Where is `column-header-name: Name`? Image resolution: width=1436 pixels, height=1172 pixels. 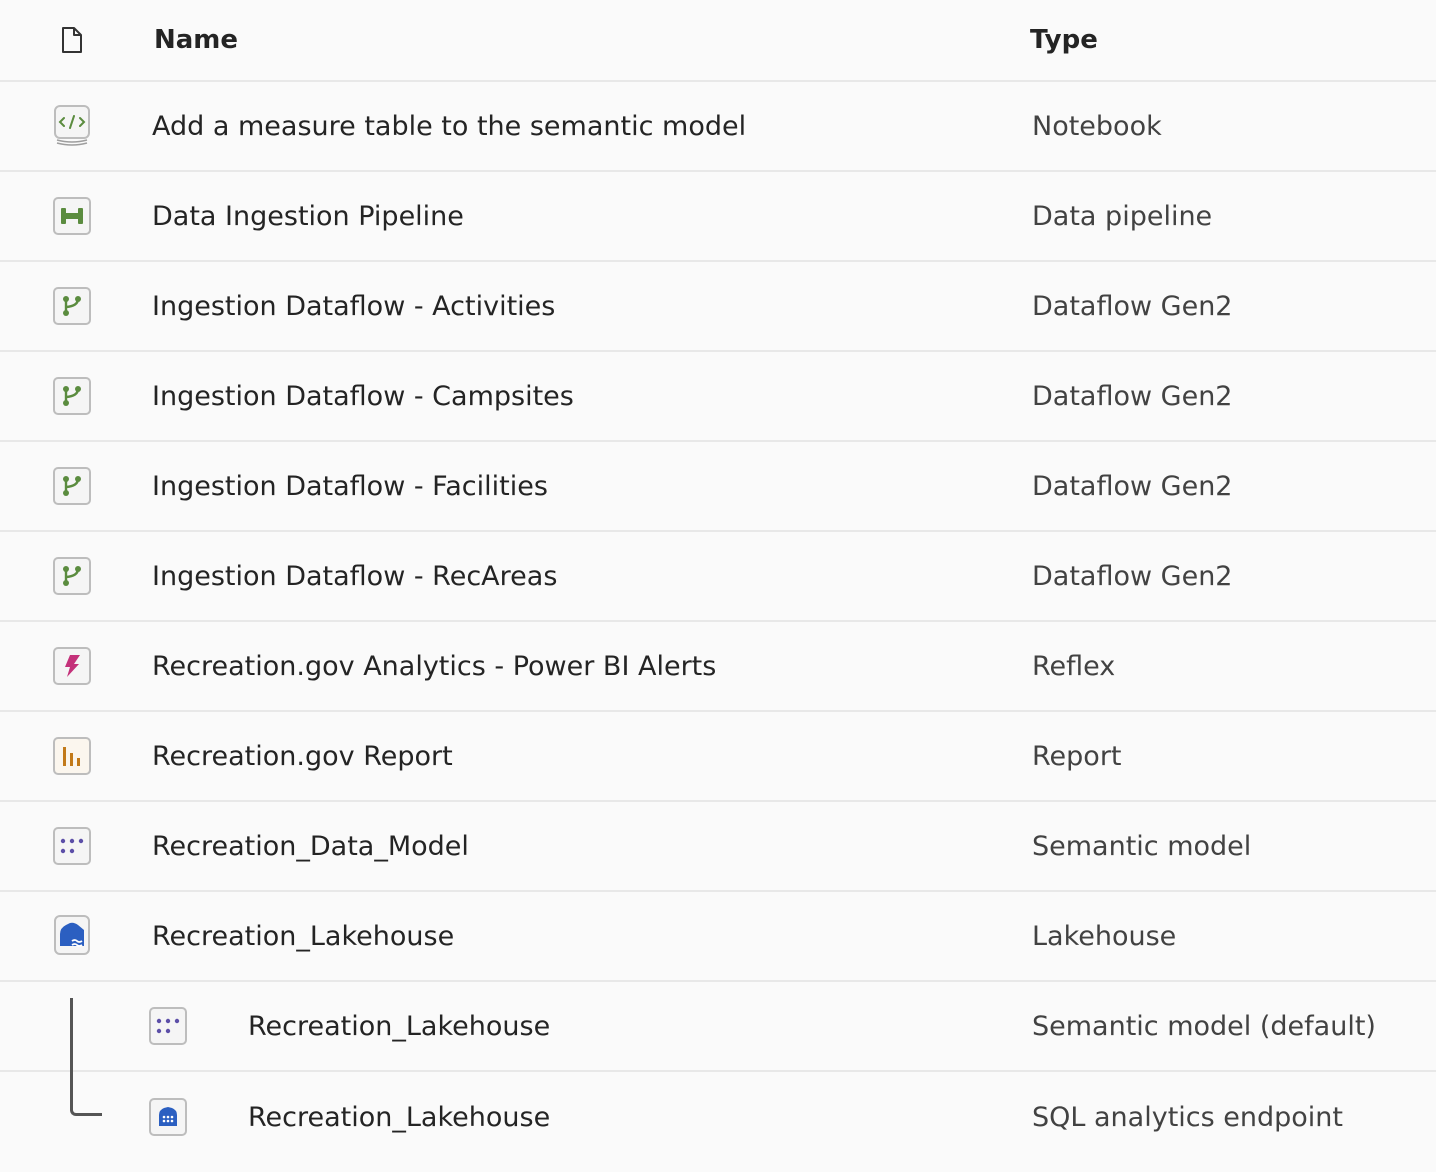
column-header-name: Name is located at coordinates (196, 40).